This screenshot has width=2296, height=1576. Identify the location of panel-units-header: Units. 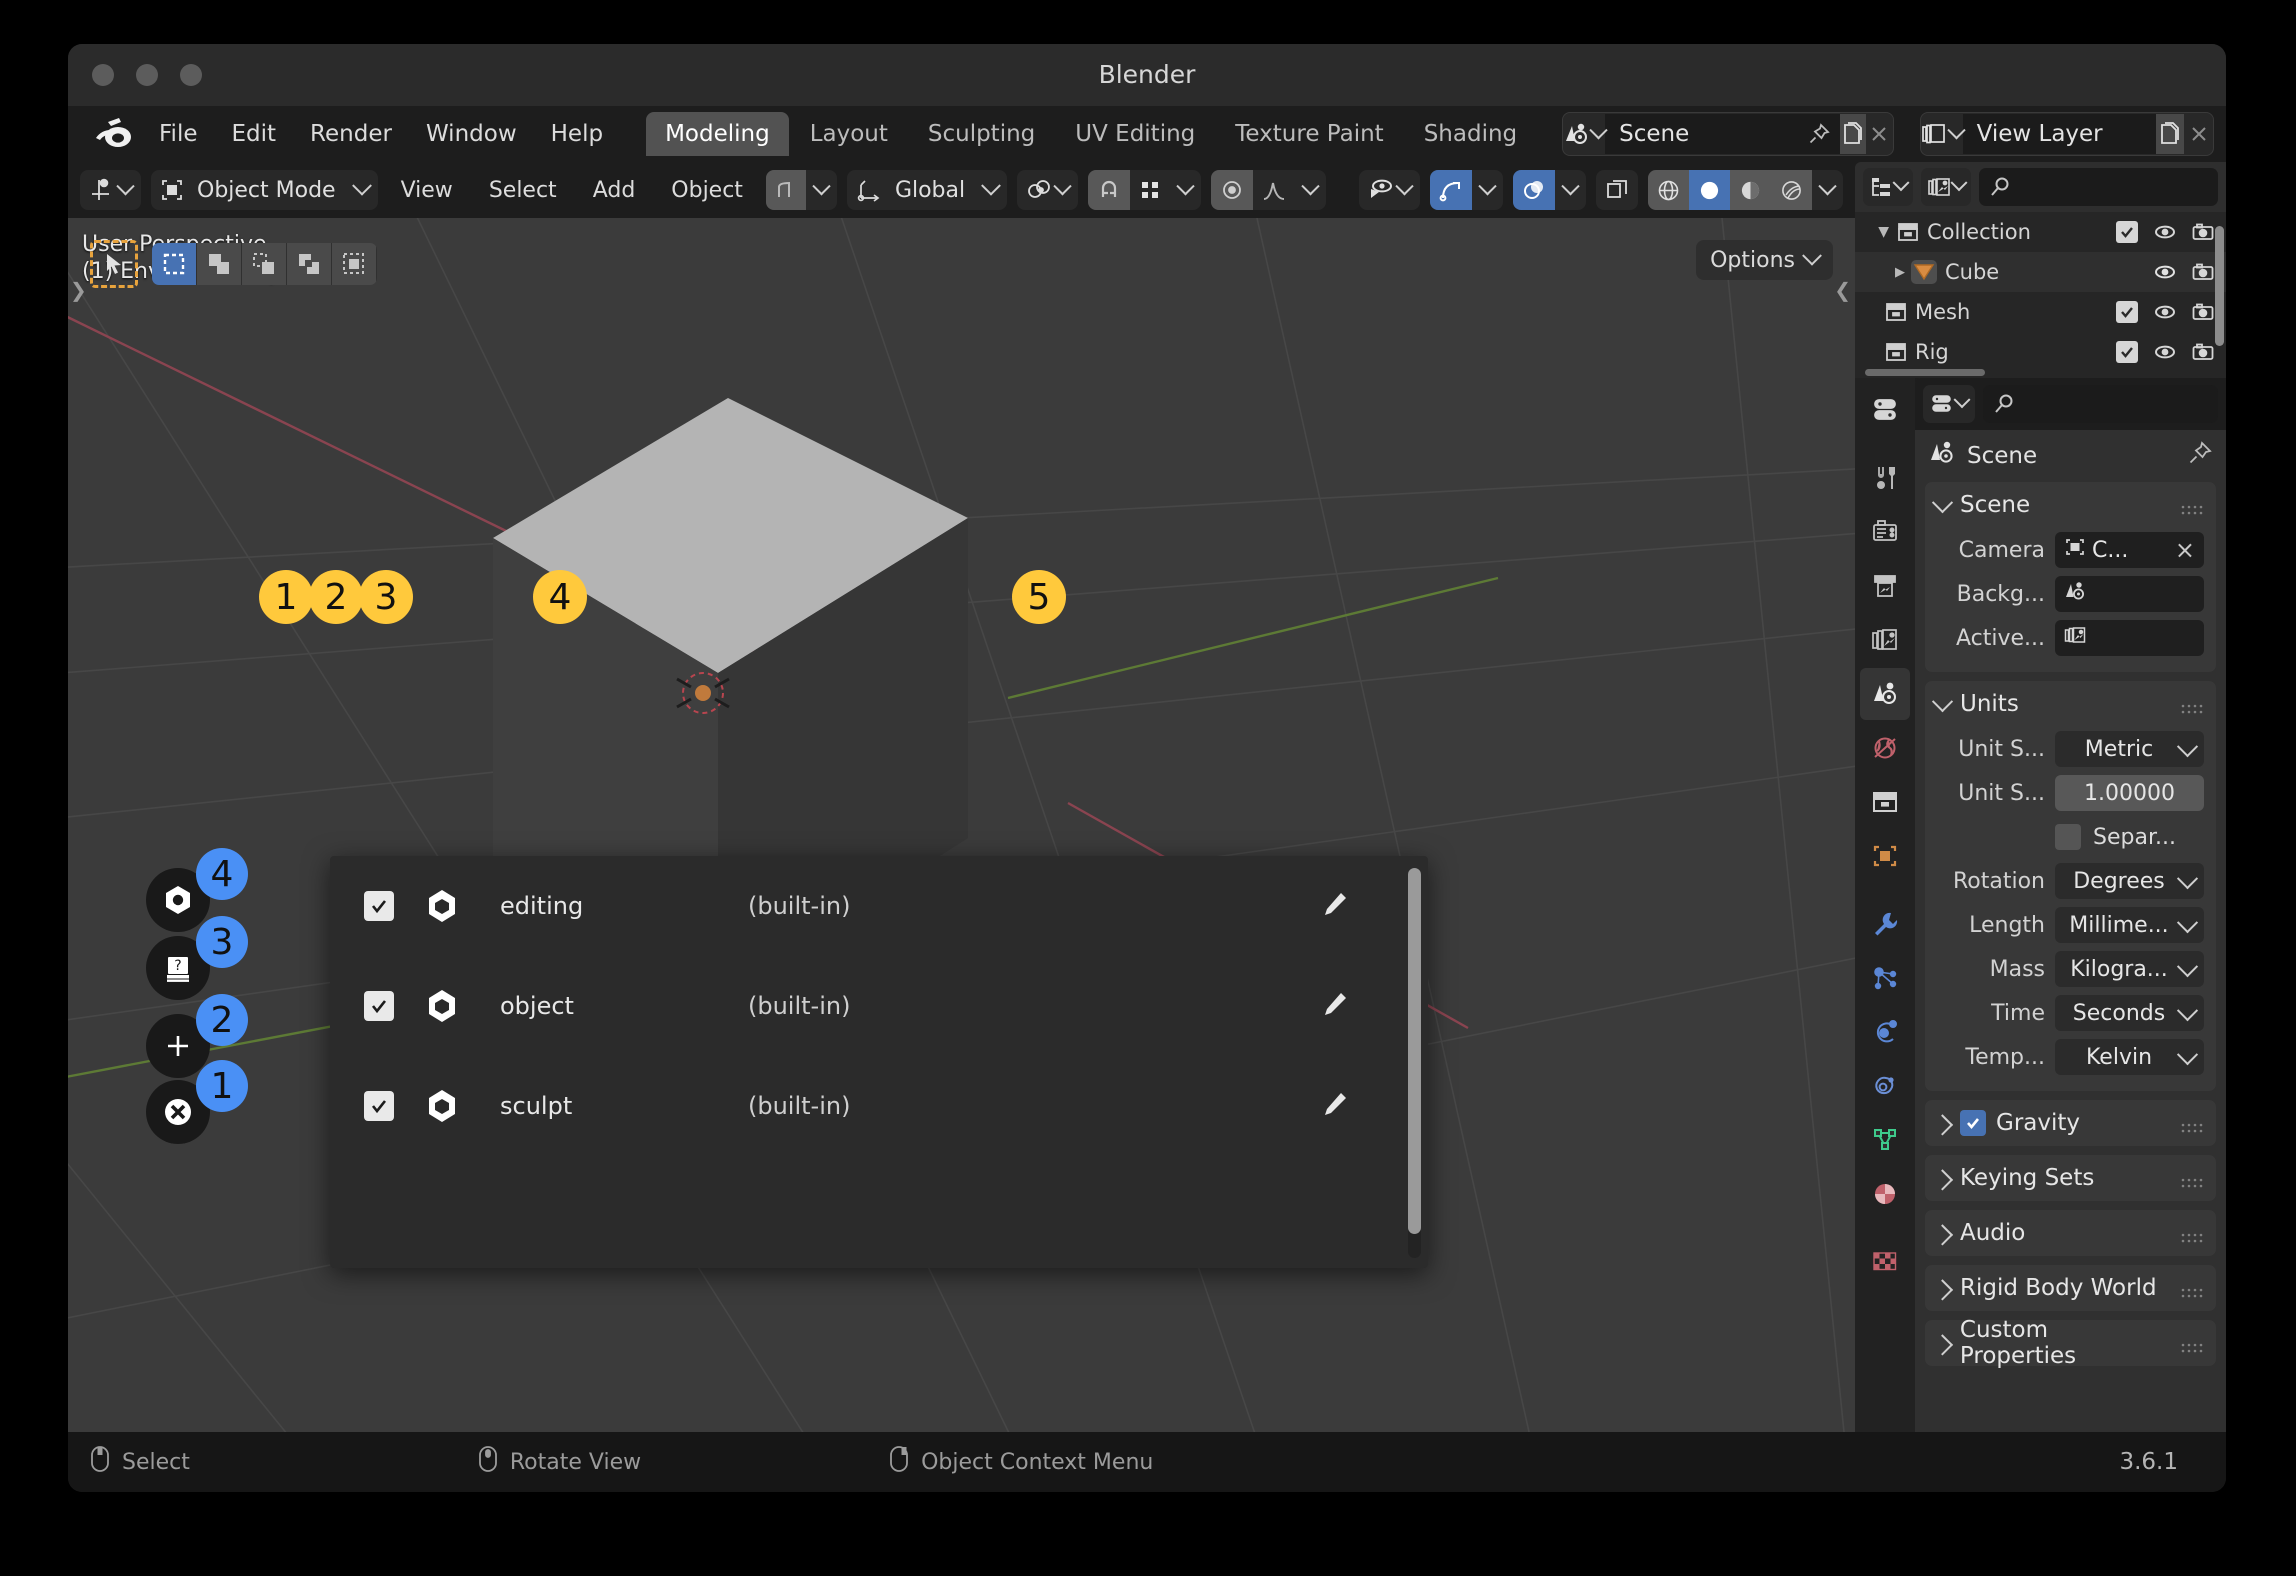
(2070, 704).